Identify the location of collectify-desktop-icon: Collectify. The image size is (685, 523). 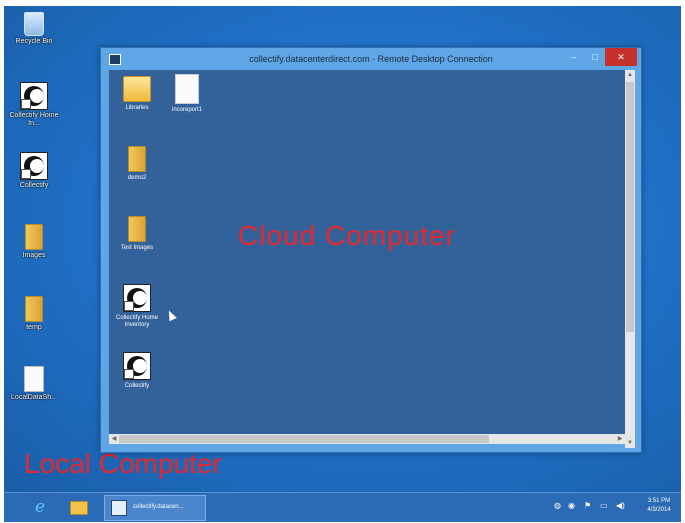
(34, 171).